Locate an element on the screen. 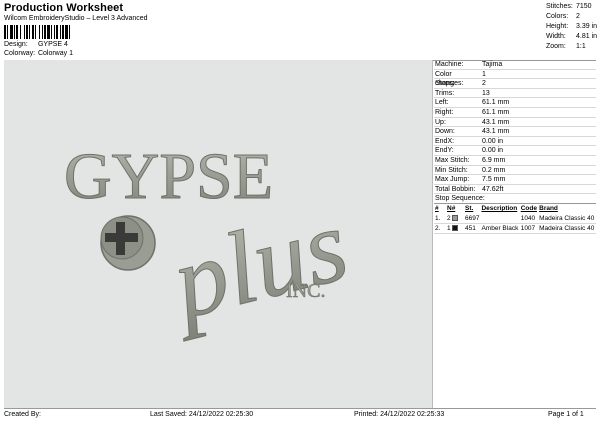 The image size is (600, 424). info-label: Down: is located at coordinates (445, 132).